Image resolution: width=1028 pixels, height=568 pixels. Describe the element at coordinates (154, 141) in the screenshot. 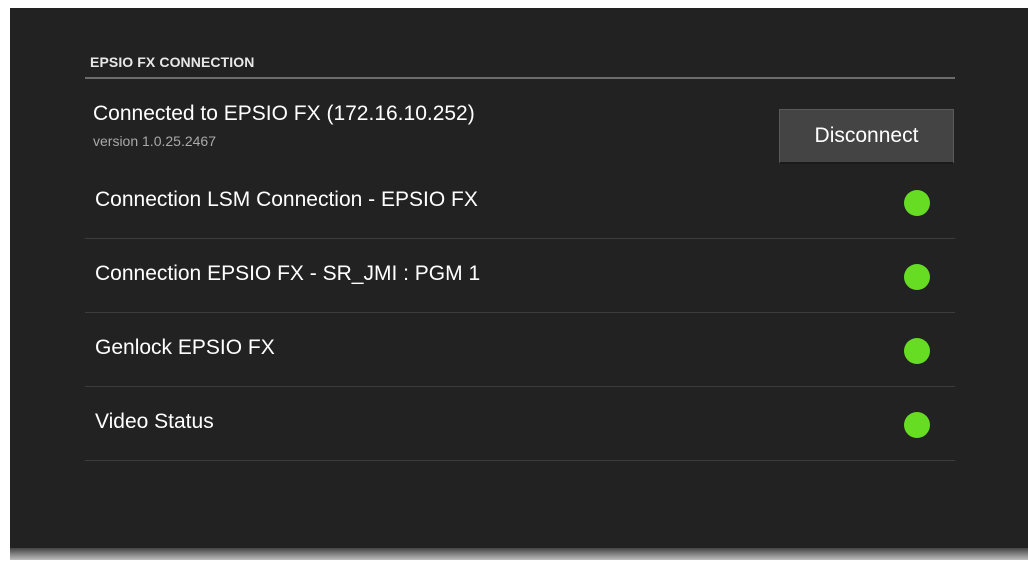

I see `version-text: version 1.0.25.2467` at that location.